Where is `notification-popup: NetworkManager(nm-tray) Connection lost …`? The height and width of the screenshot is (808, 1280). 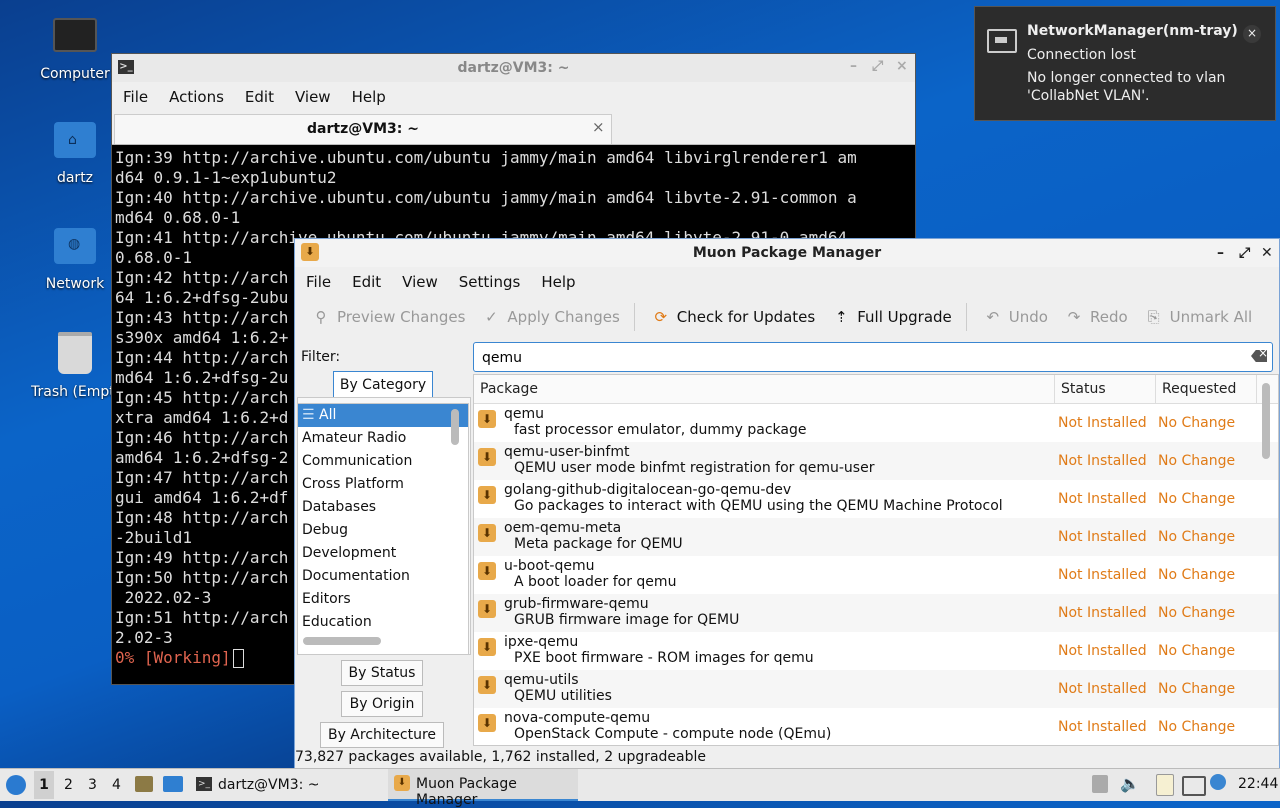 notification-popup: NetworkManager(nm-tray) Connection lost … is located at coordinates (1125, 63).